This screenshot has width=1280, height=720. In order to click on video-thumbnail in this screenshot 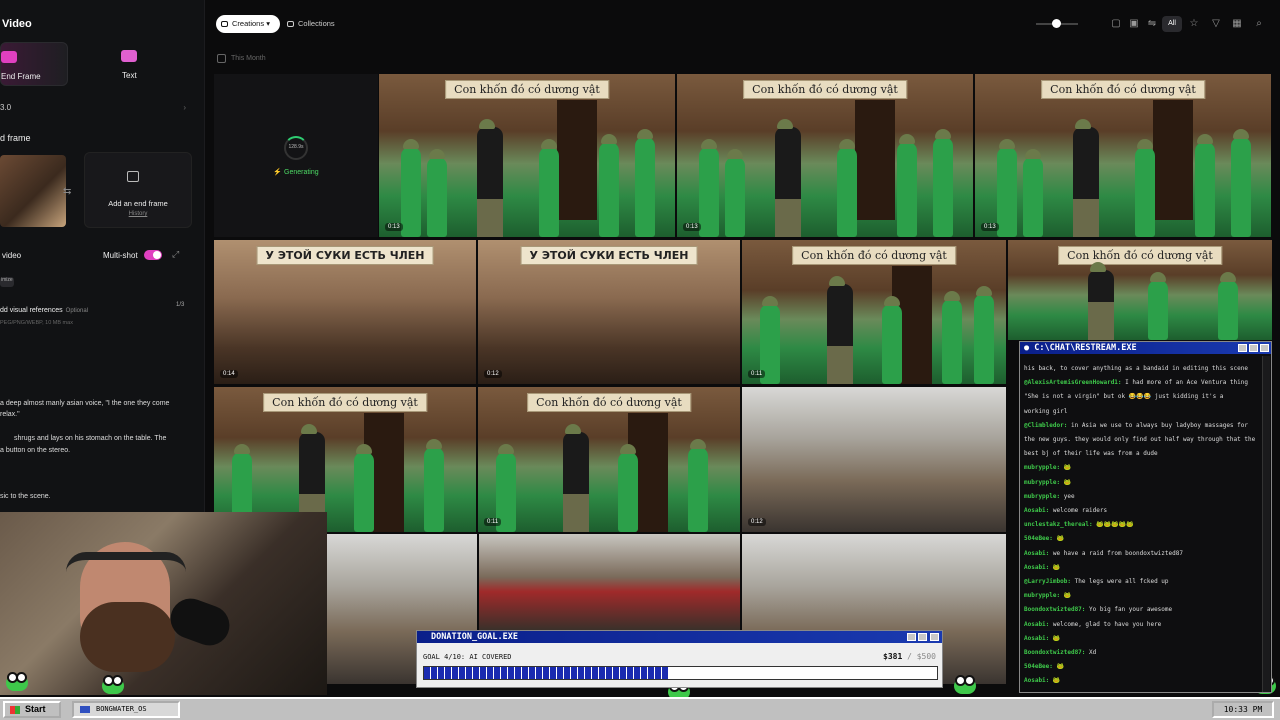, I will do `click(609, 582)`.